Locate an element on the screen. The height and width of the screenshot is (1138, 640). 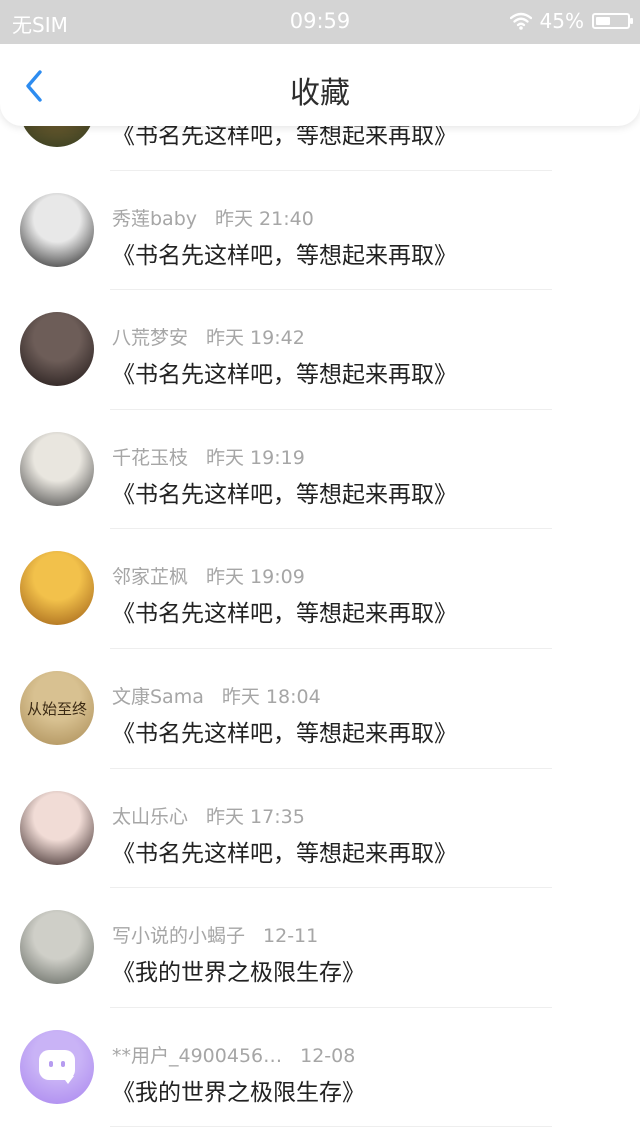
status-indicators: 45% is located at coordinates (571, 21).